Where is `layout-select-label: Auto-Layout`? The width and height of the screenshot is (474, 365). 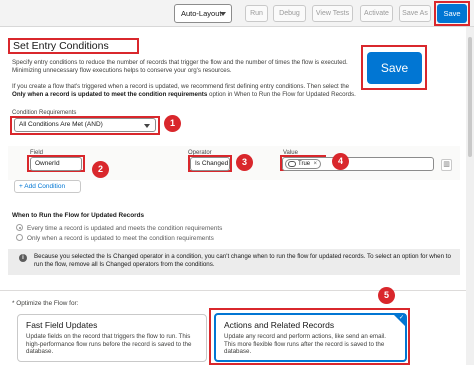 layout-select-label: Auto-Layout is located at coordinates (201, 13).